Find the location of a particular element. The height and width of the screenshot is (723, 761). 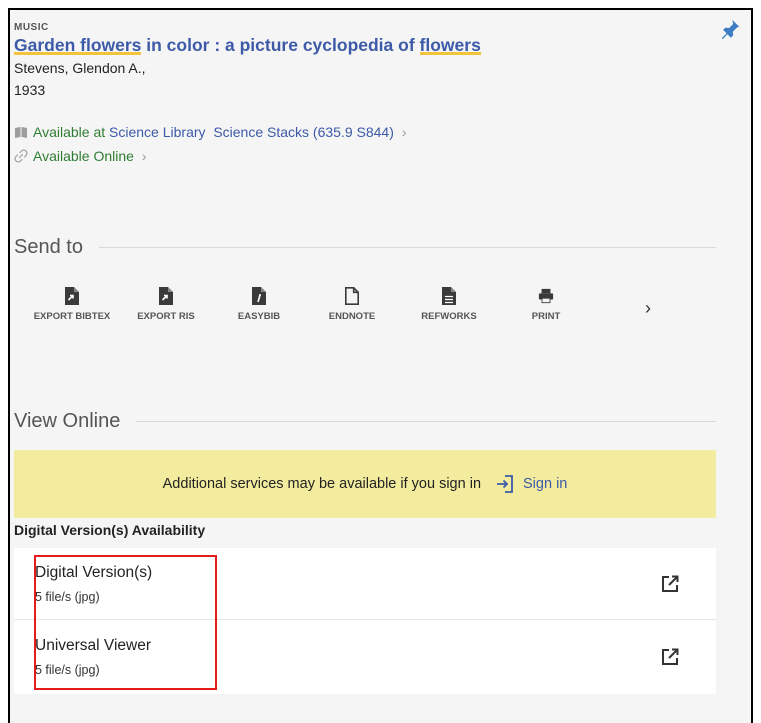

export-bibtex-button: EXPORT BIBTEX is located at coordinates (72, 305).